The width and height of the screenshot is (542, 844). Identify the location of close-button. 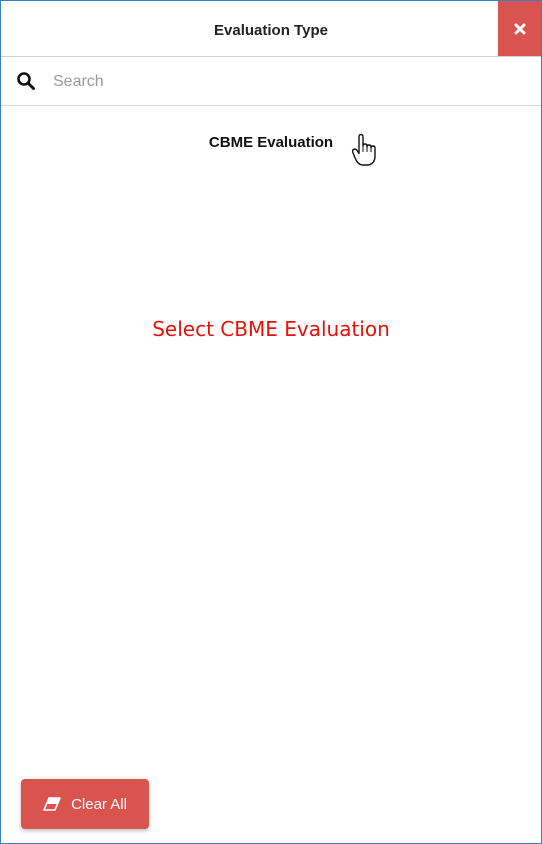
(519, 28).